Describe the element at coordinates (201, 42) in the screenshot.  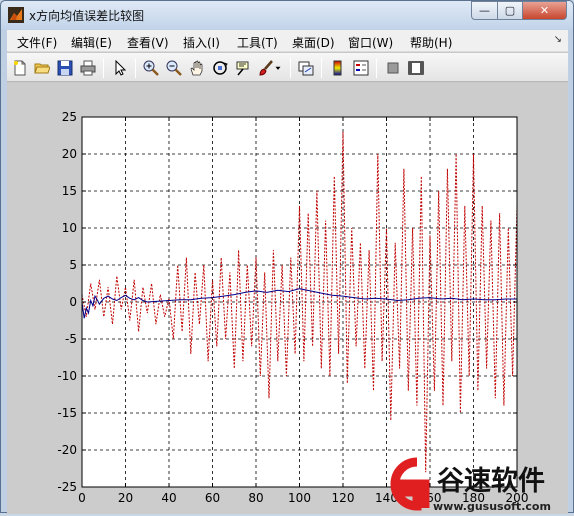
I see `menu-insert: 插入(I)` at that location.